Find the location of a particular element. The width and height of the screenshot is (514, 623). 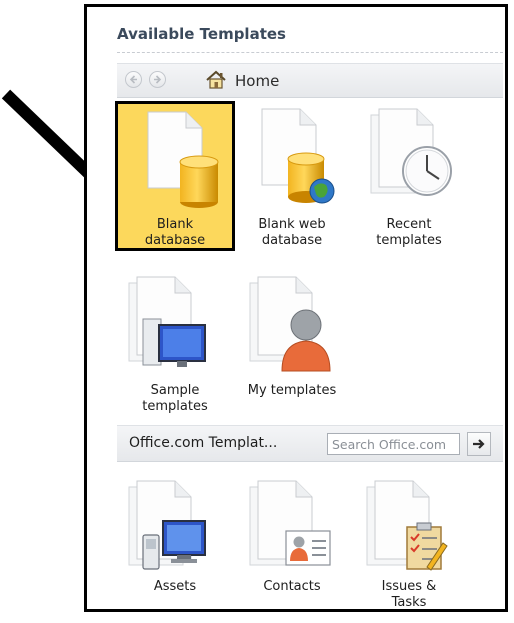

template-label: Blank web database is located at coordinates (292, 232).